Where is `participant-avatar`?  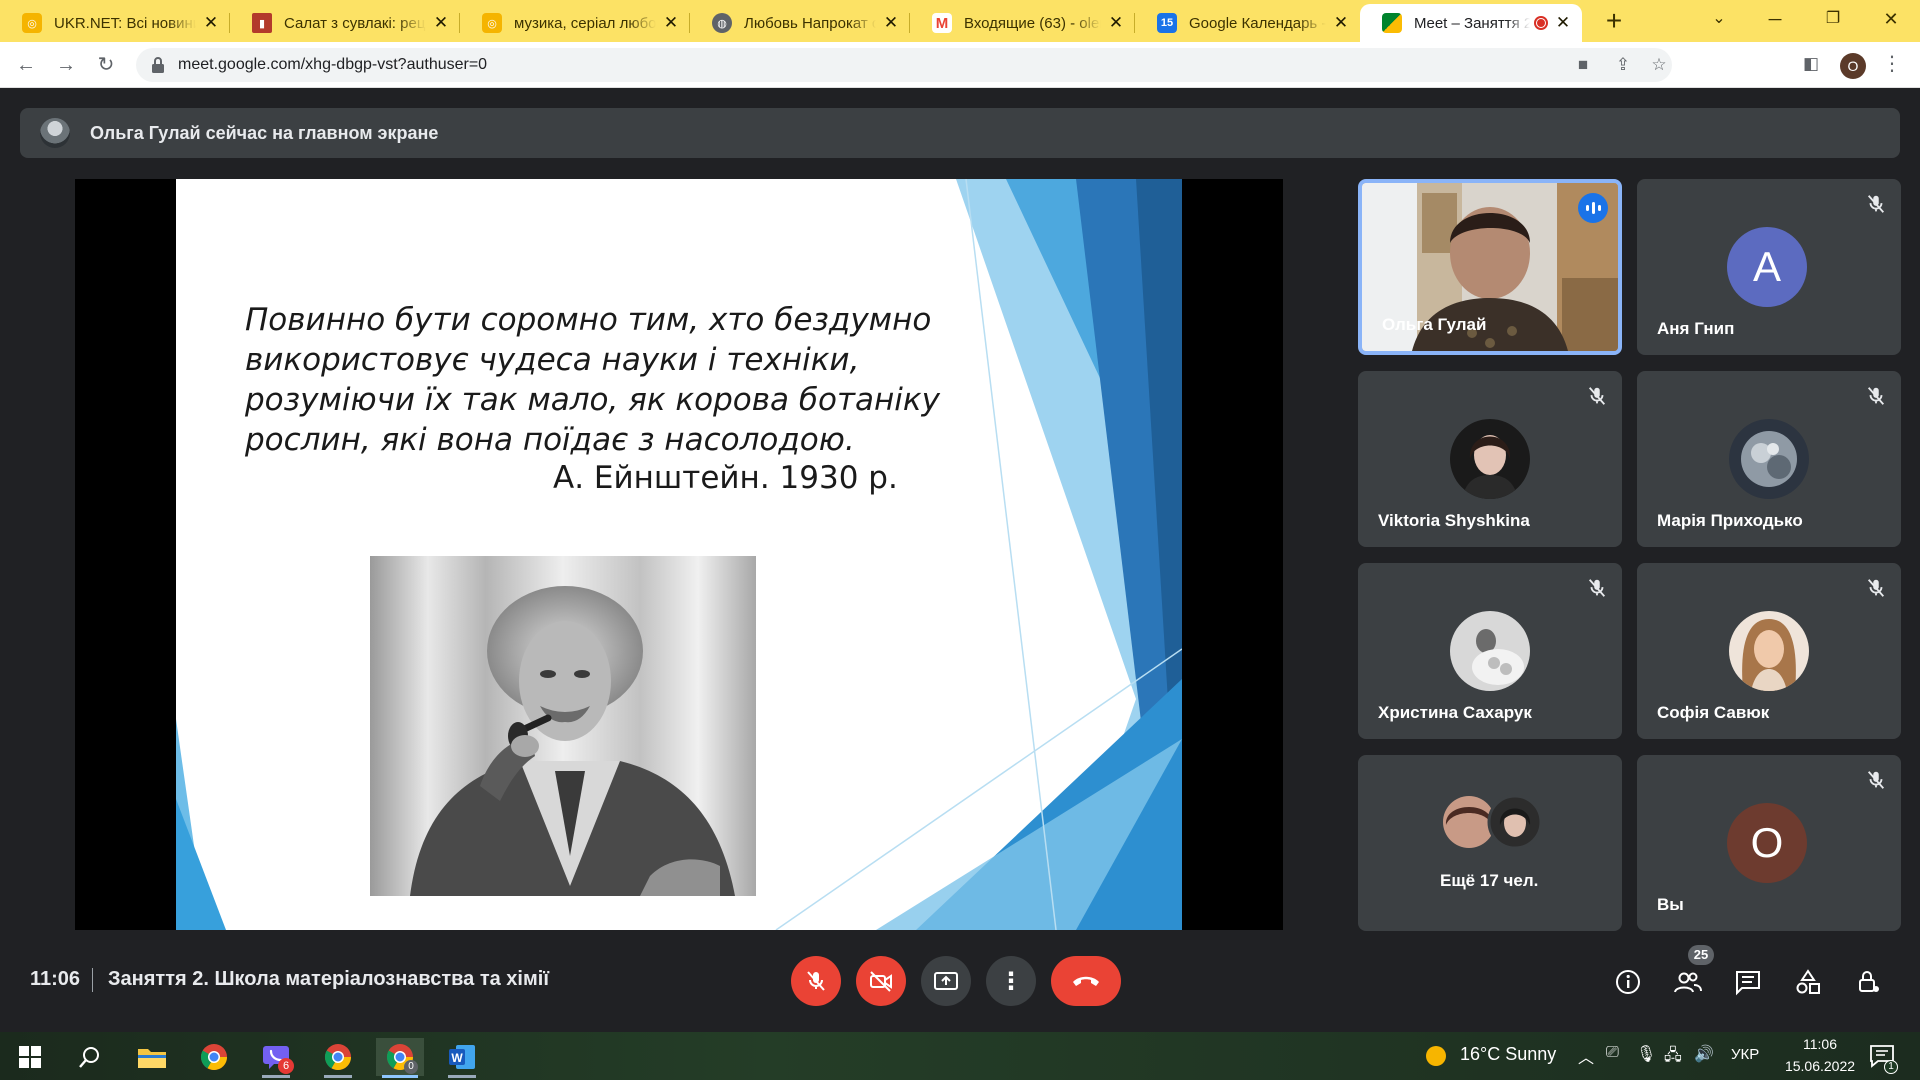 participant-avatar is located at coordinates (1769, 459).